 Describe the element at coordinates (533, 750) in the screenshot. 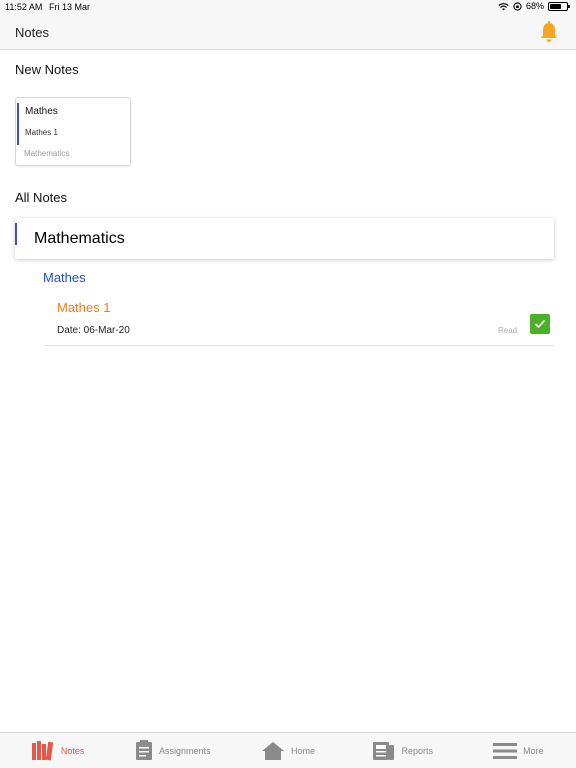

I see `tab-label-more: More` at that location.